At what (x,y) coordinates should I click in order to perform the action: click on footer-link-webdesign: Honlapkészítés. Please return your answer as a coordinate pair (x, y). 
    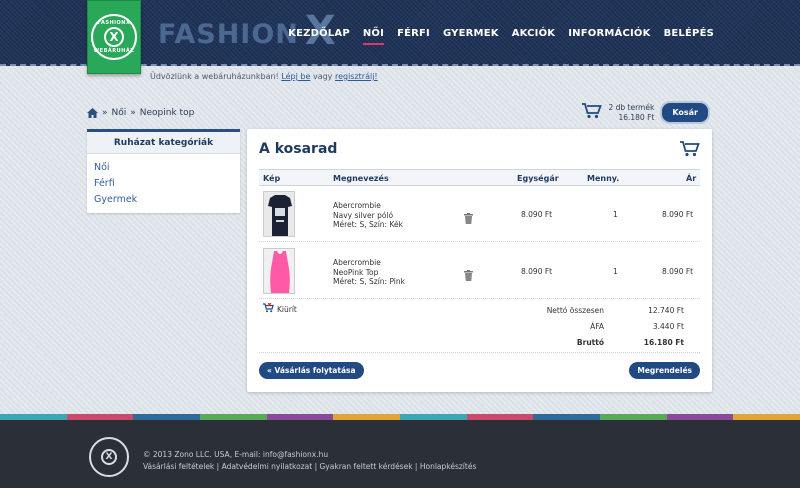
    Looking at the image, I should click on (448, 466).